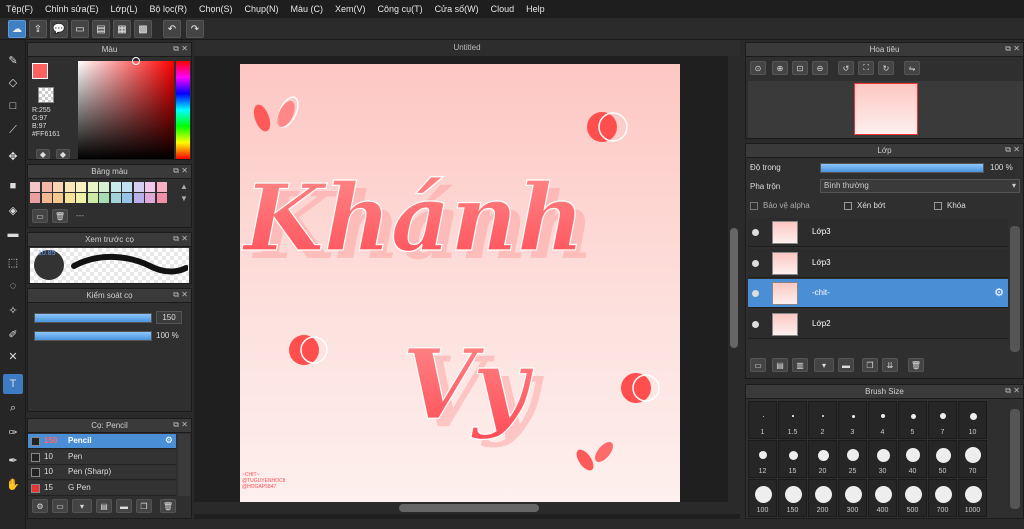 This screenshot has height=529, width=1024. Describe the element at coordinates (912, 68) in the screenshot. I see `flip-icon: ⇋` at that location.